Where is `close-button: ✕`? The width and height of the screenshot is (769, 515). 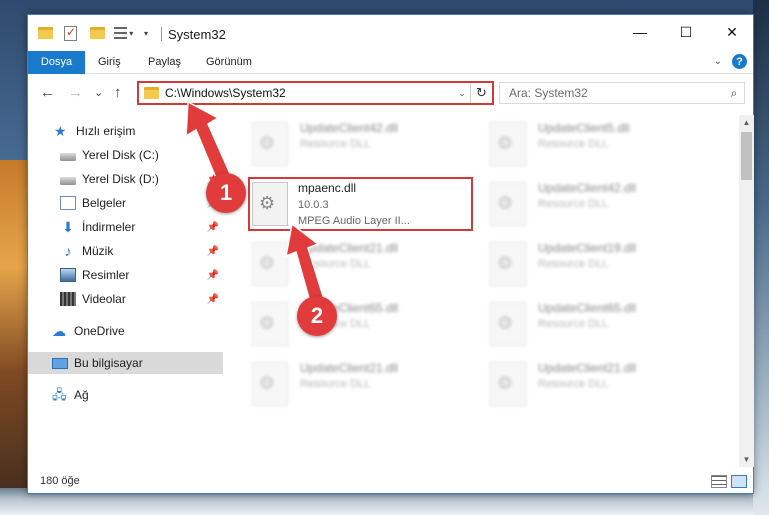
close-button: ✕ is located at coordinates (732, 32).